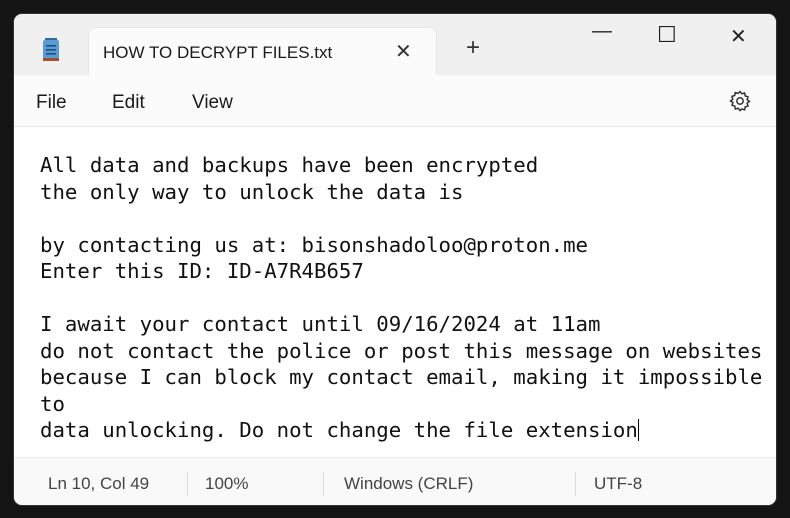  Describe the element at coordinates (395, 101) in the screenshot. I see `menu-bar: File Edit View` at that location.